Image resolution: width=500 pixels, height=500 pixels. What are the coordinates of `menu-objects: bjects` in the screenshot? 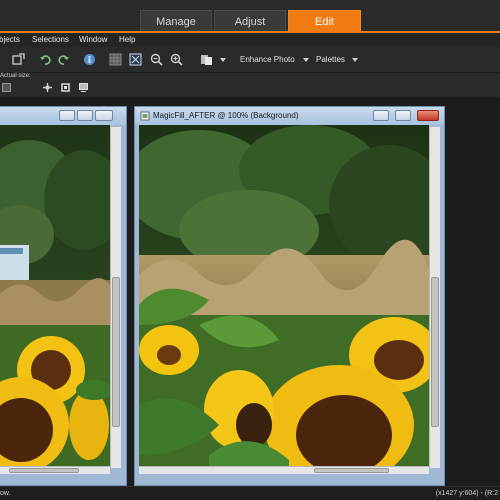 It's located at (10, 39).